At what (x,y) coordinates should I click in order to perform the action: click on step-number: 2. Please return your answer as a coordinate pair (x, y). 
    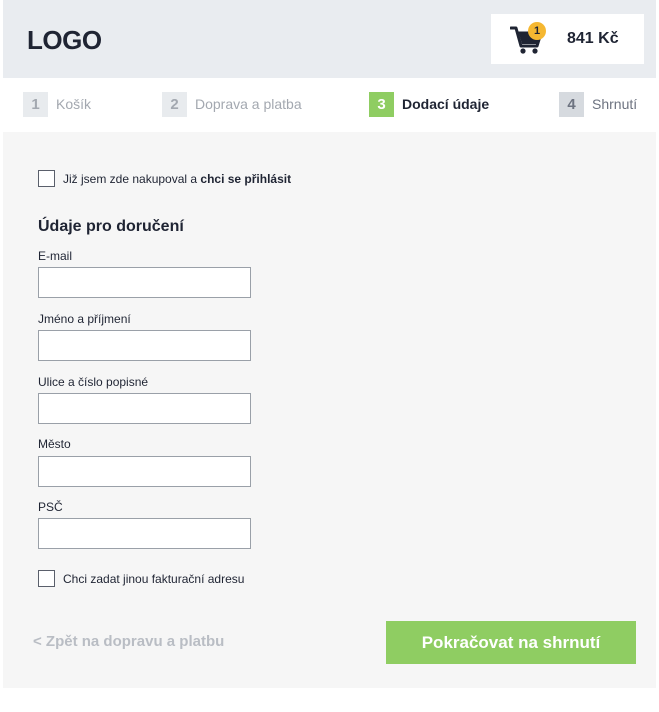
    Looking at the image, I should click on (174, 104).